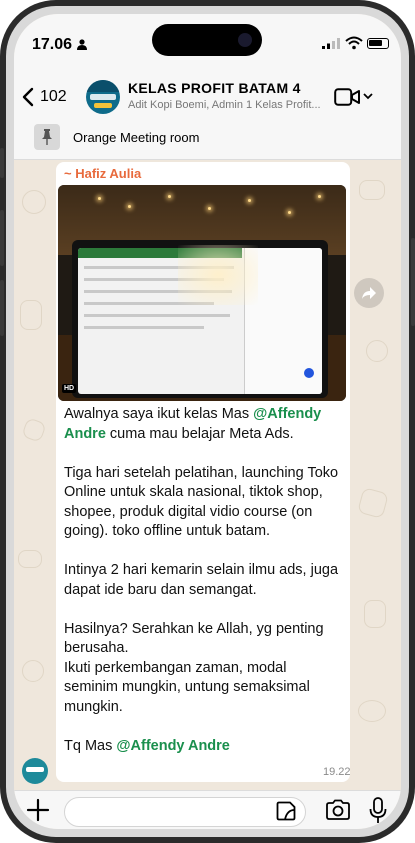  What do you see at coordinates (354, 43) in the screenshot?
I see `wifi-icon` at bounding box center [354, 43].